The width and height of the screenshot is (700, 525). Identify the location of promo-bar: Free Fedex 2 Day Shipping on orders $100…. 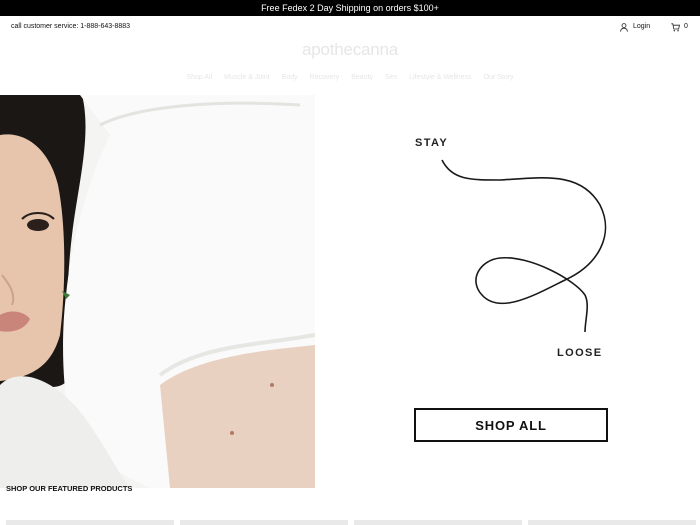
(350, 8).